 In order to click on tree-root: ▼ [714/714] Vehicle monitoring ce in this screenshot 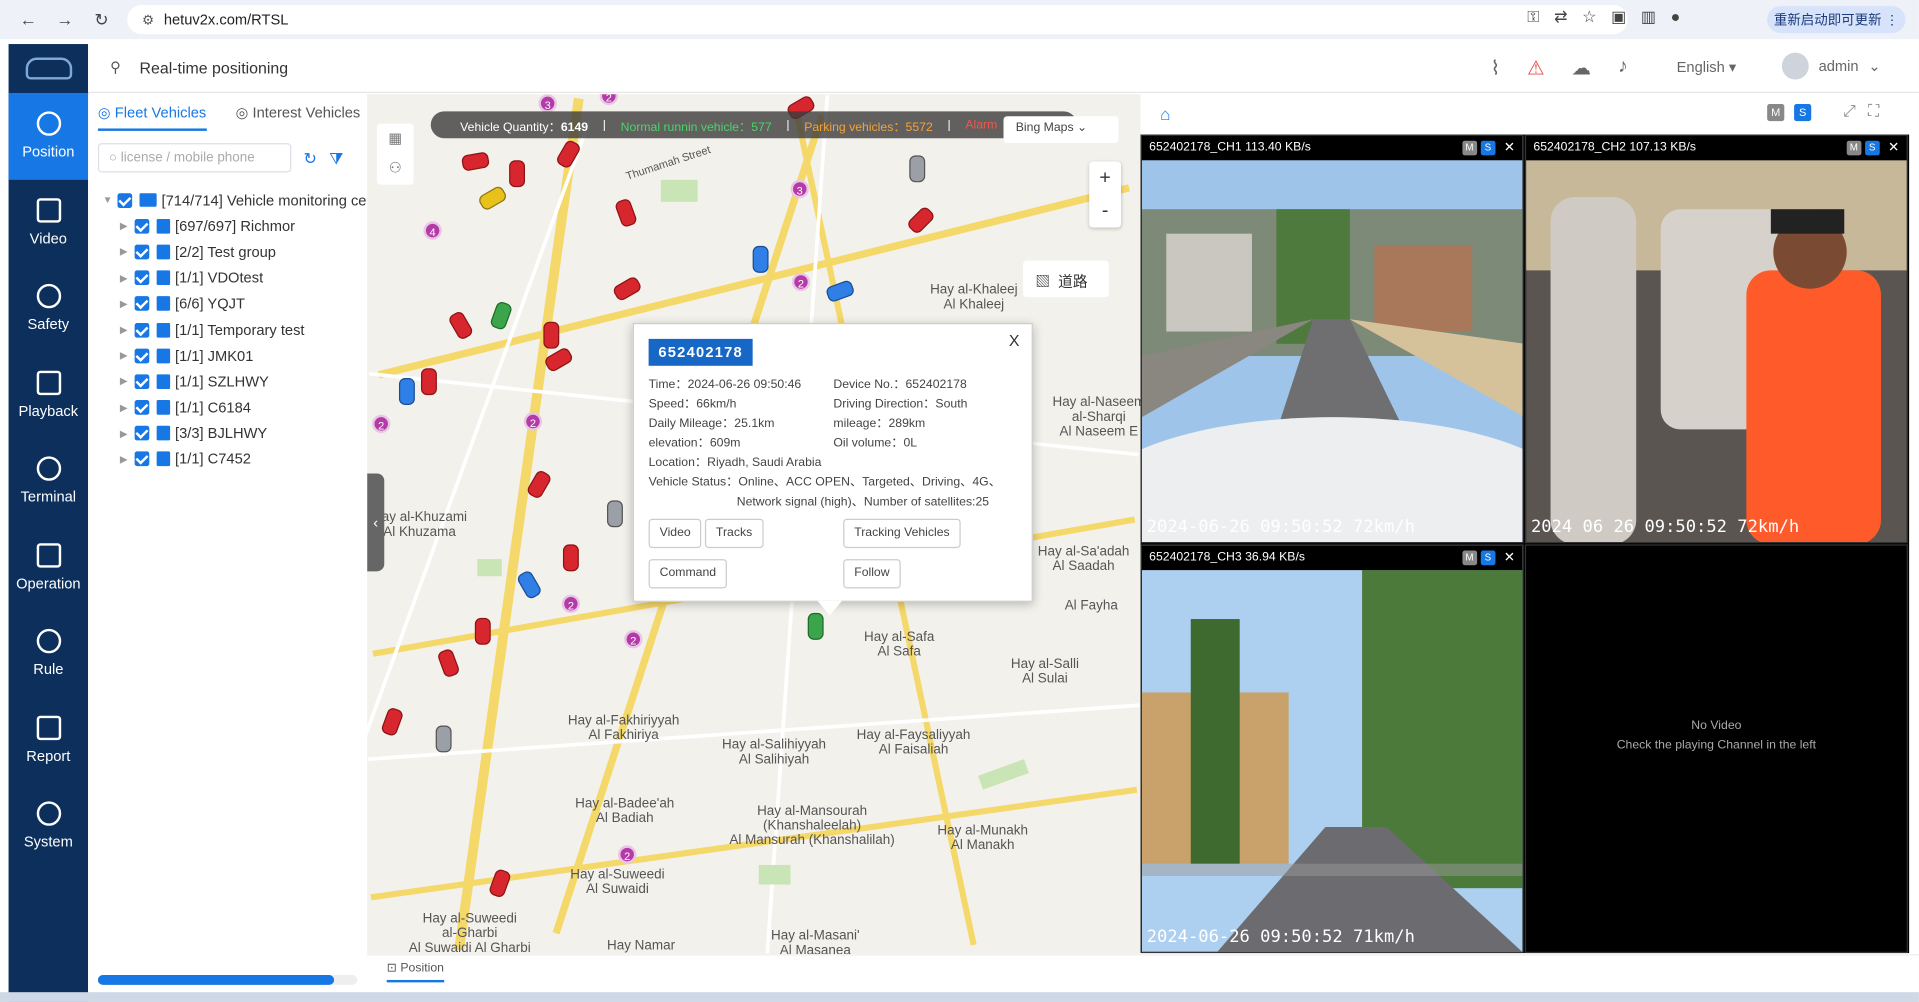, I will do `click(235, 200)`.